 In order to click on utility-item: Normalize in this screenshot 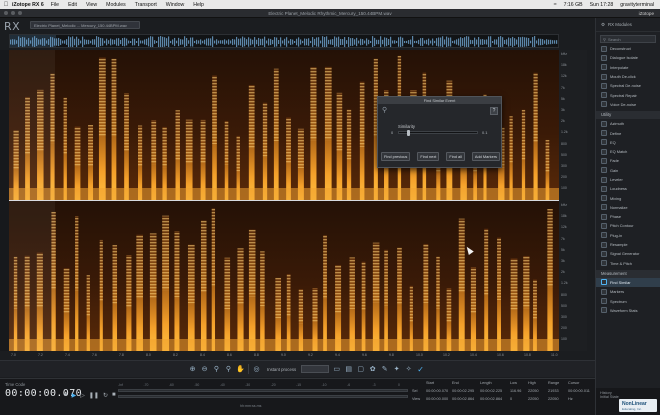, I will do `click(628, 207)`.